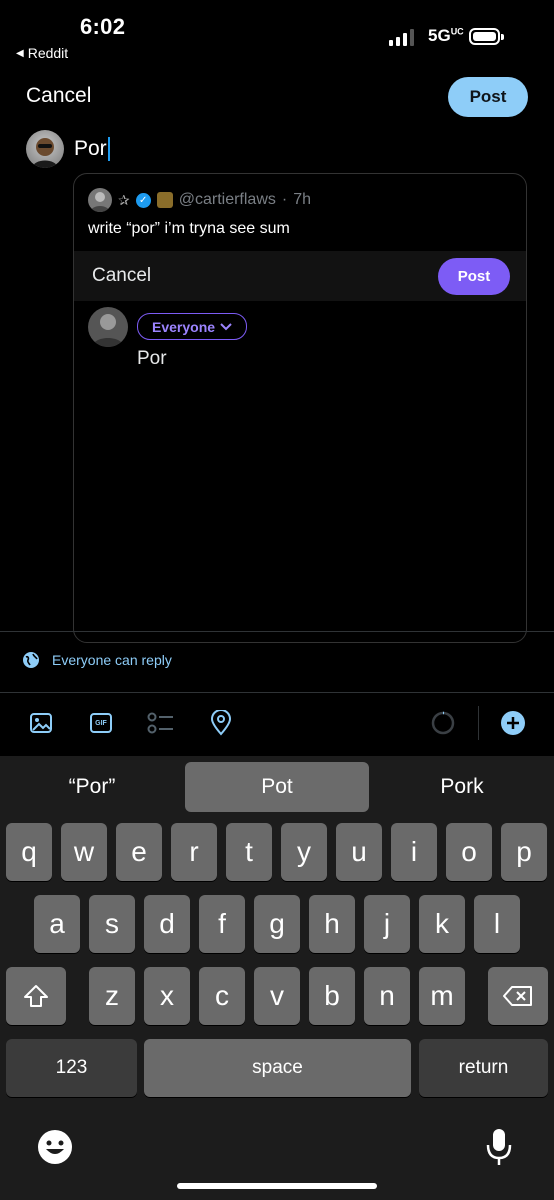  What do you see at coordinates (486, 36) in the screenshot?
I see `battery-icon` at bounding box center [486, 36].